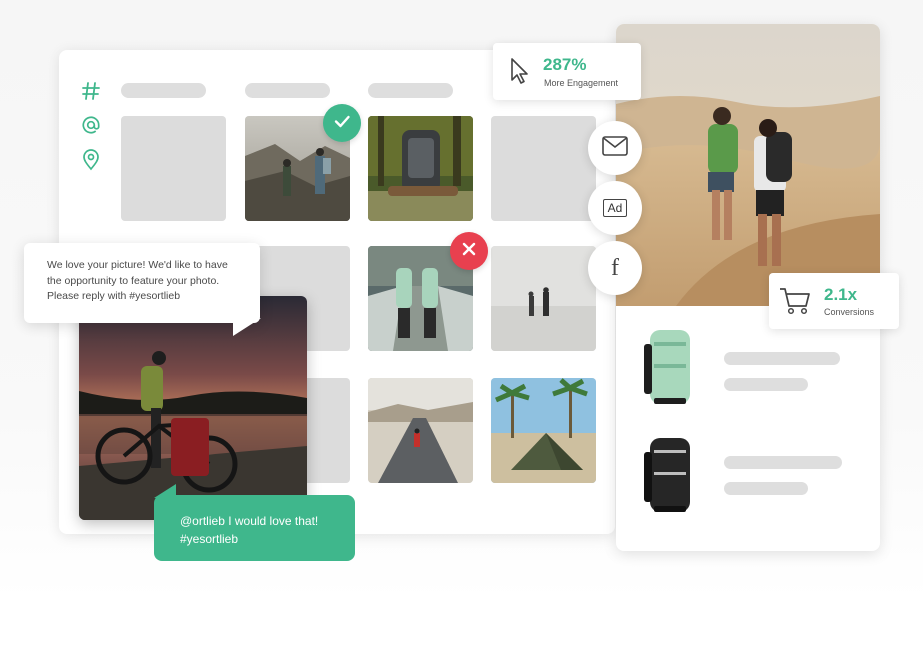  I want to click on engagement-value: 287%, so click(565, 64).